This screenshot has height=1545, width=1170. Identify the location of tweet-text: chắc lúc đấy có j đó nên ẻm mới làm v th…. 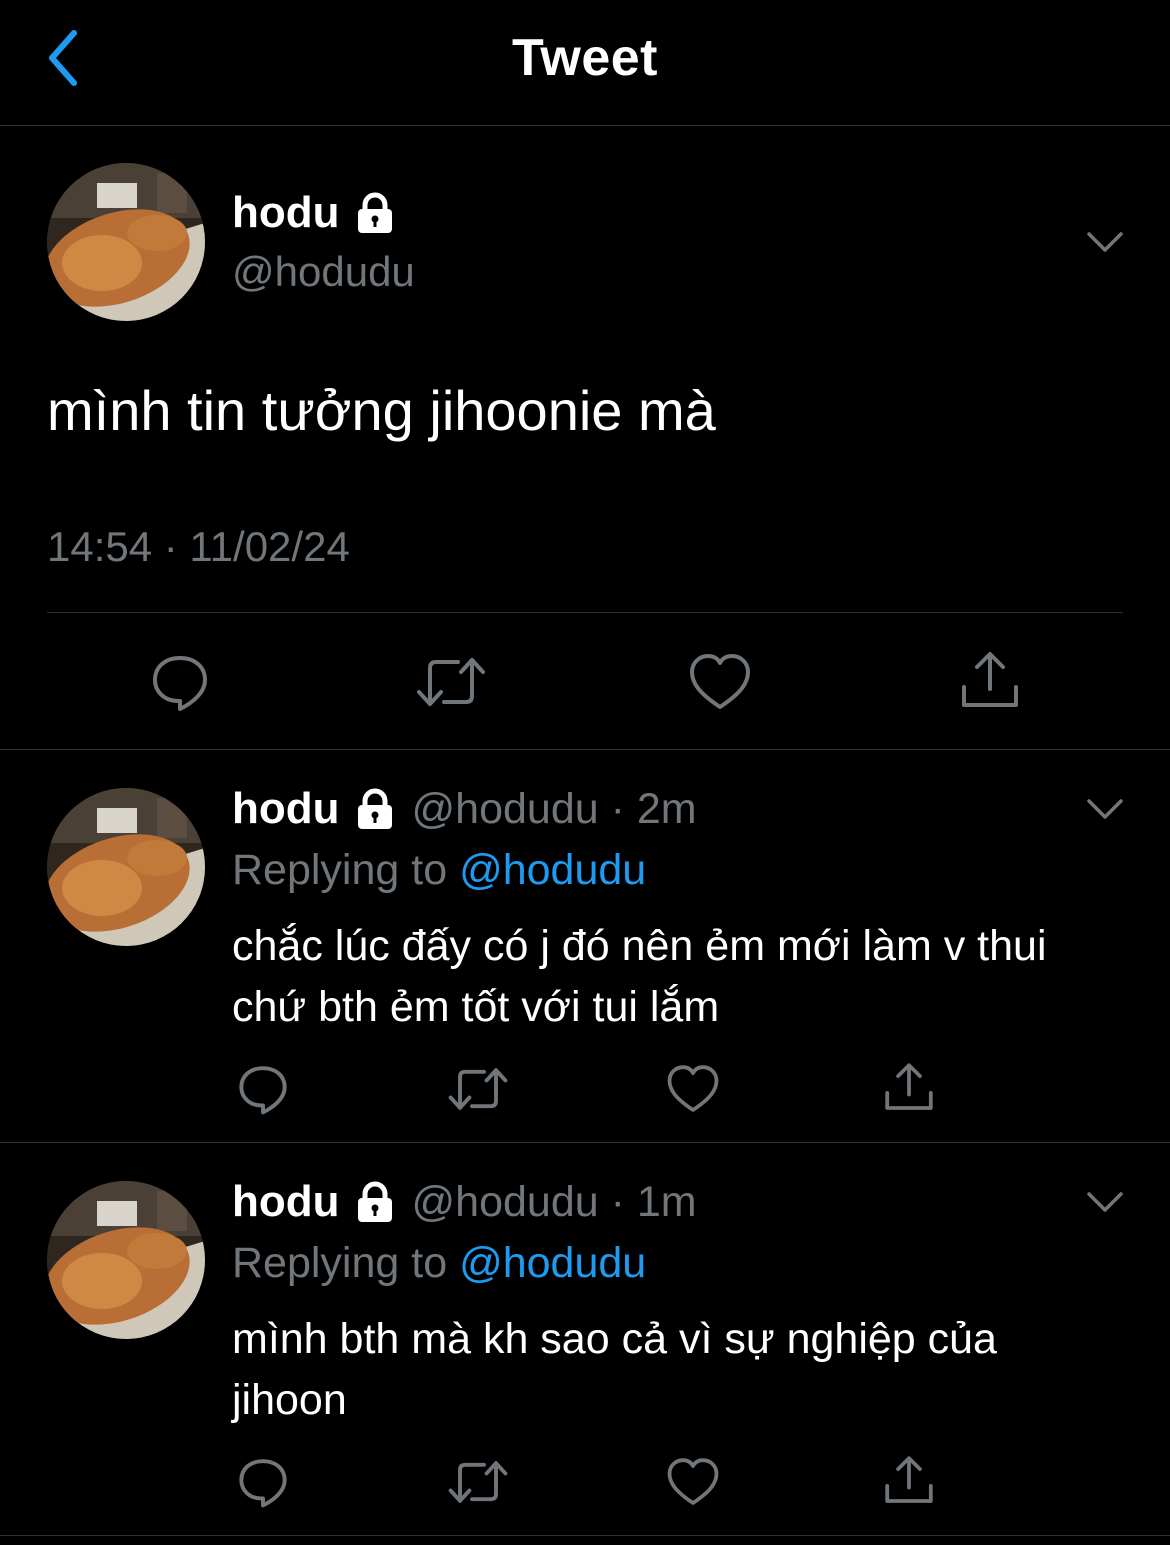
(639, 976).